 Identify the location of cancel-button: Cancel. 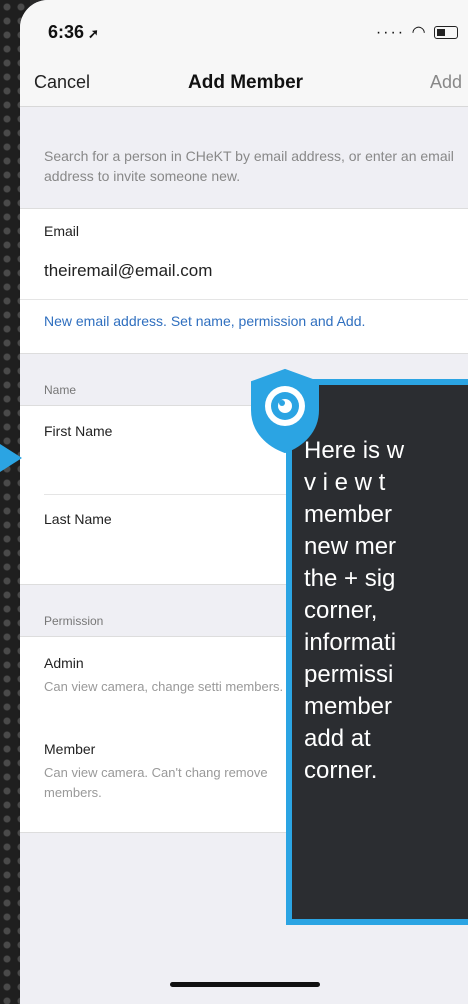
(62, 82).